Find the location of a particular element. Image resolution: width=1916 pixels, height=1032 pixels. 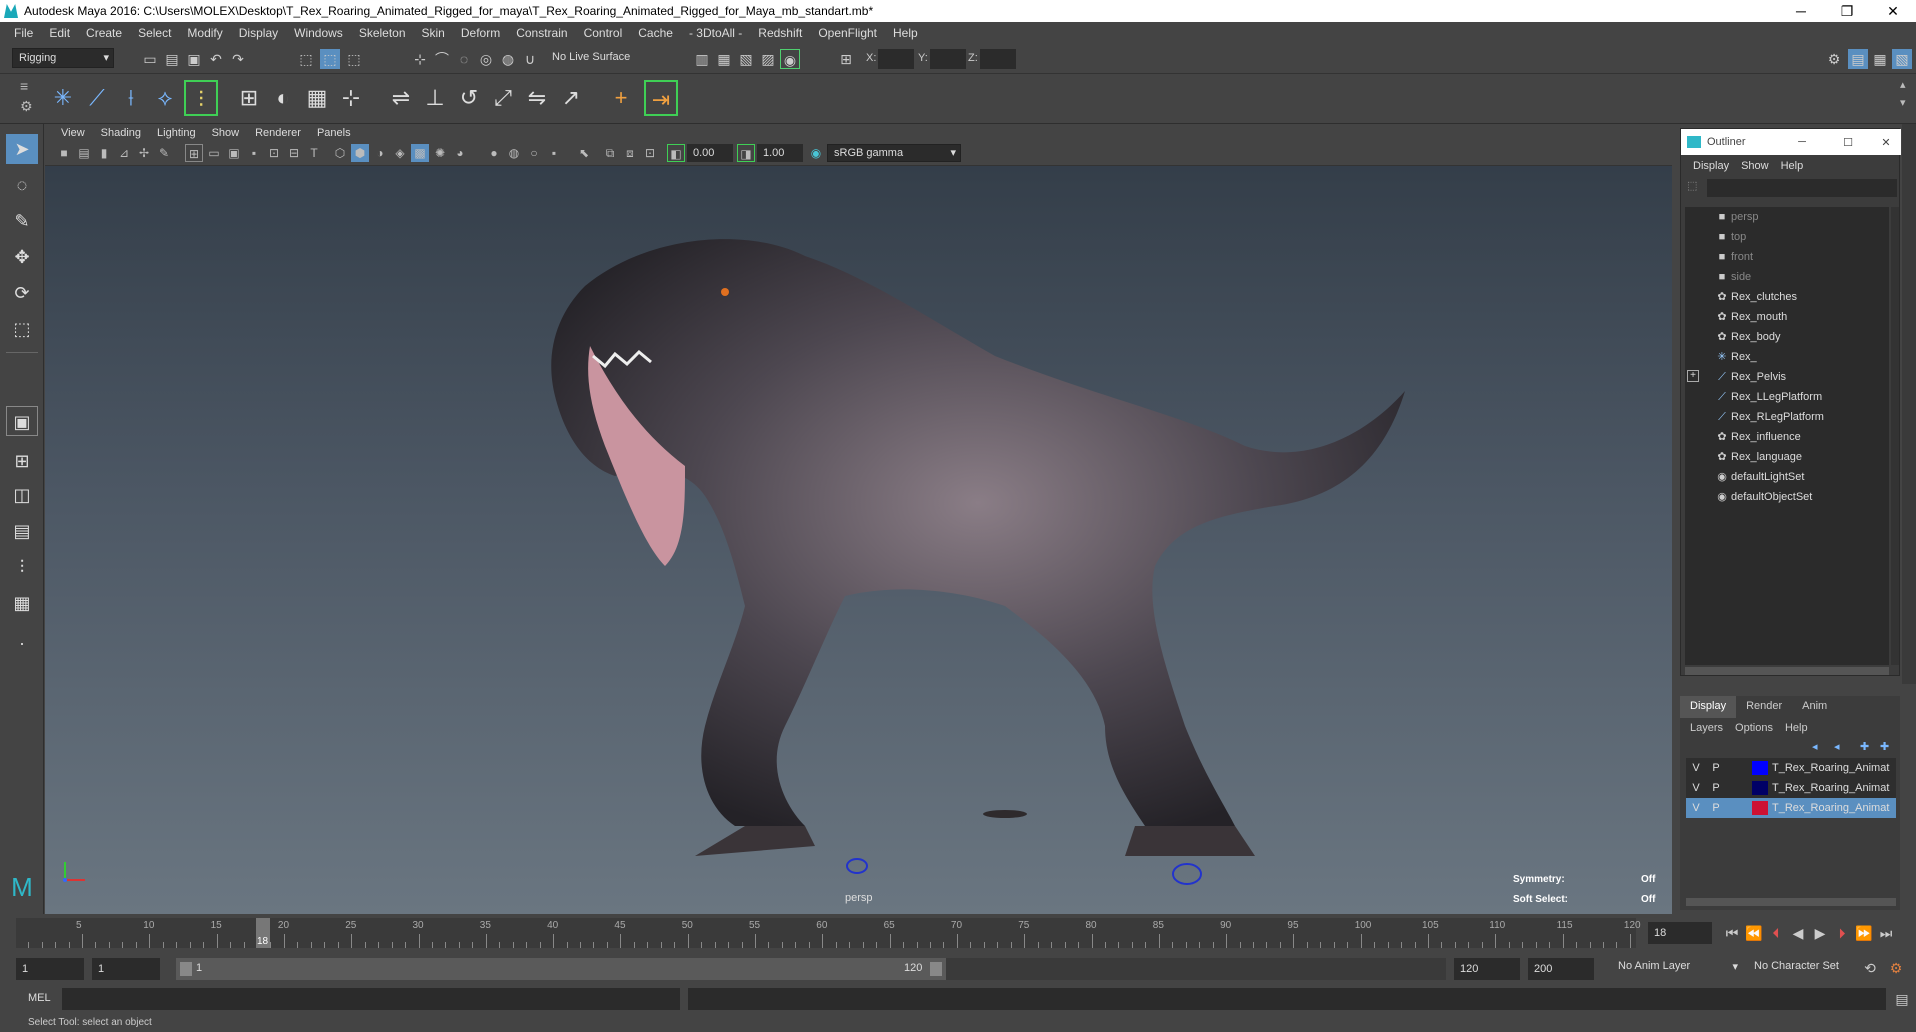

menu-skin: Skin is located at coordinates (433, 33).